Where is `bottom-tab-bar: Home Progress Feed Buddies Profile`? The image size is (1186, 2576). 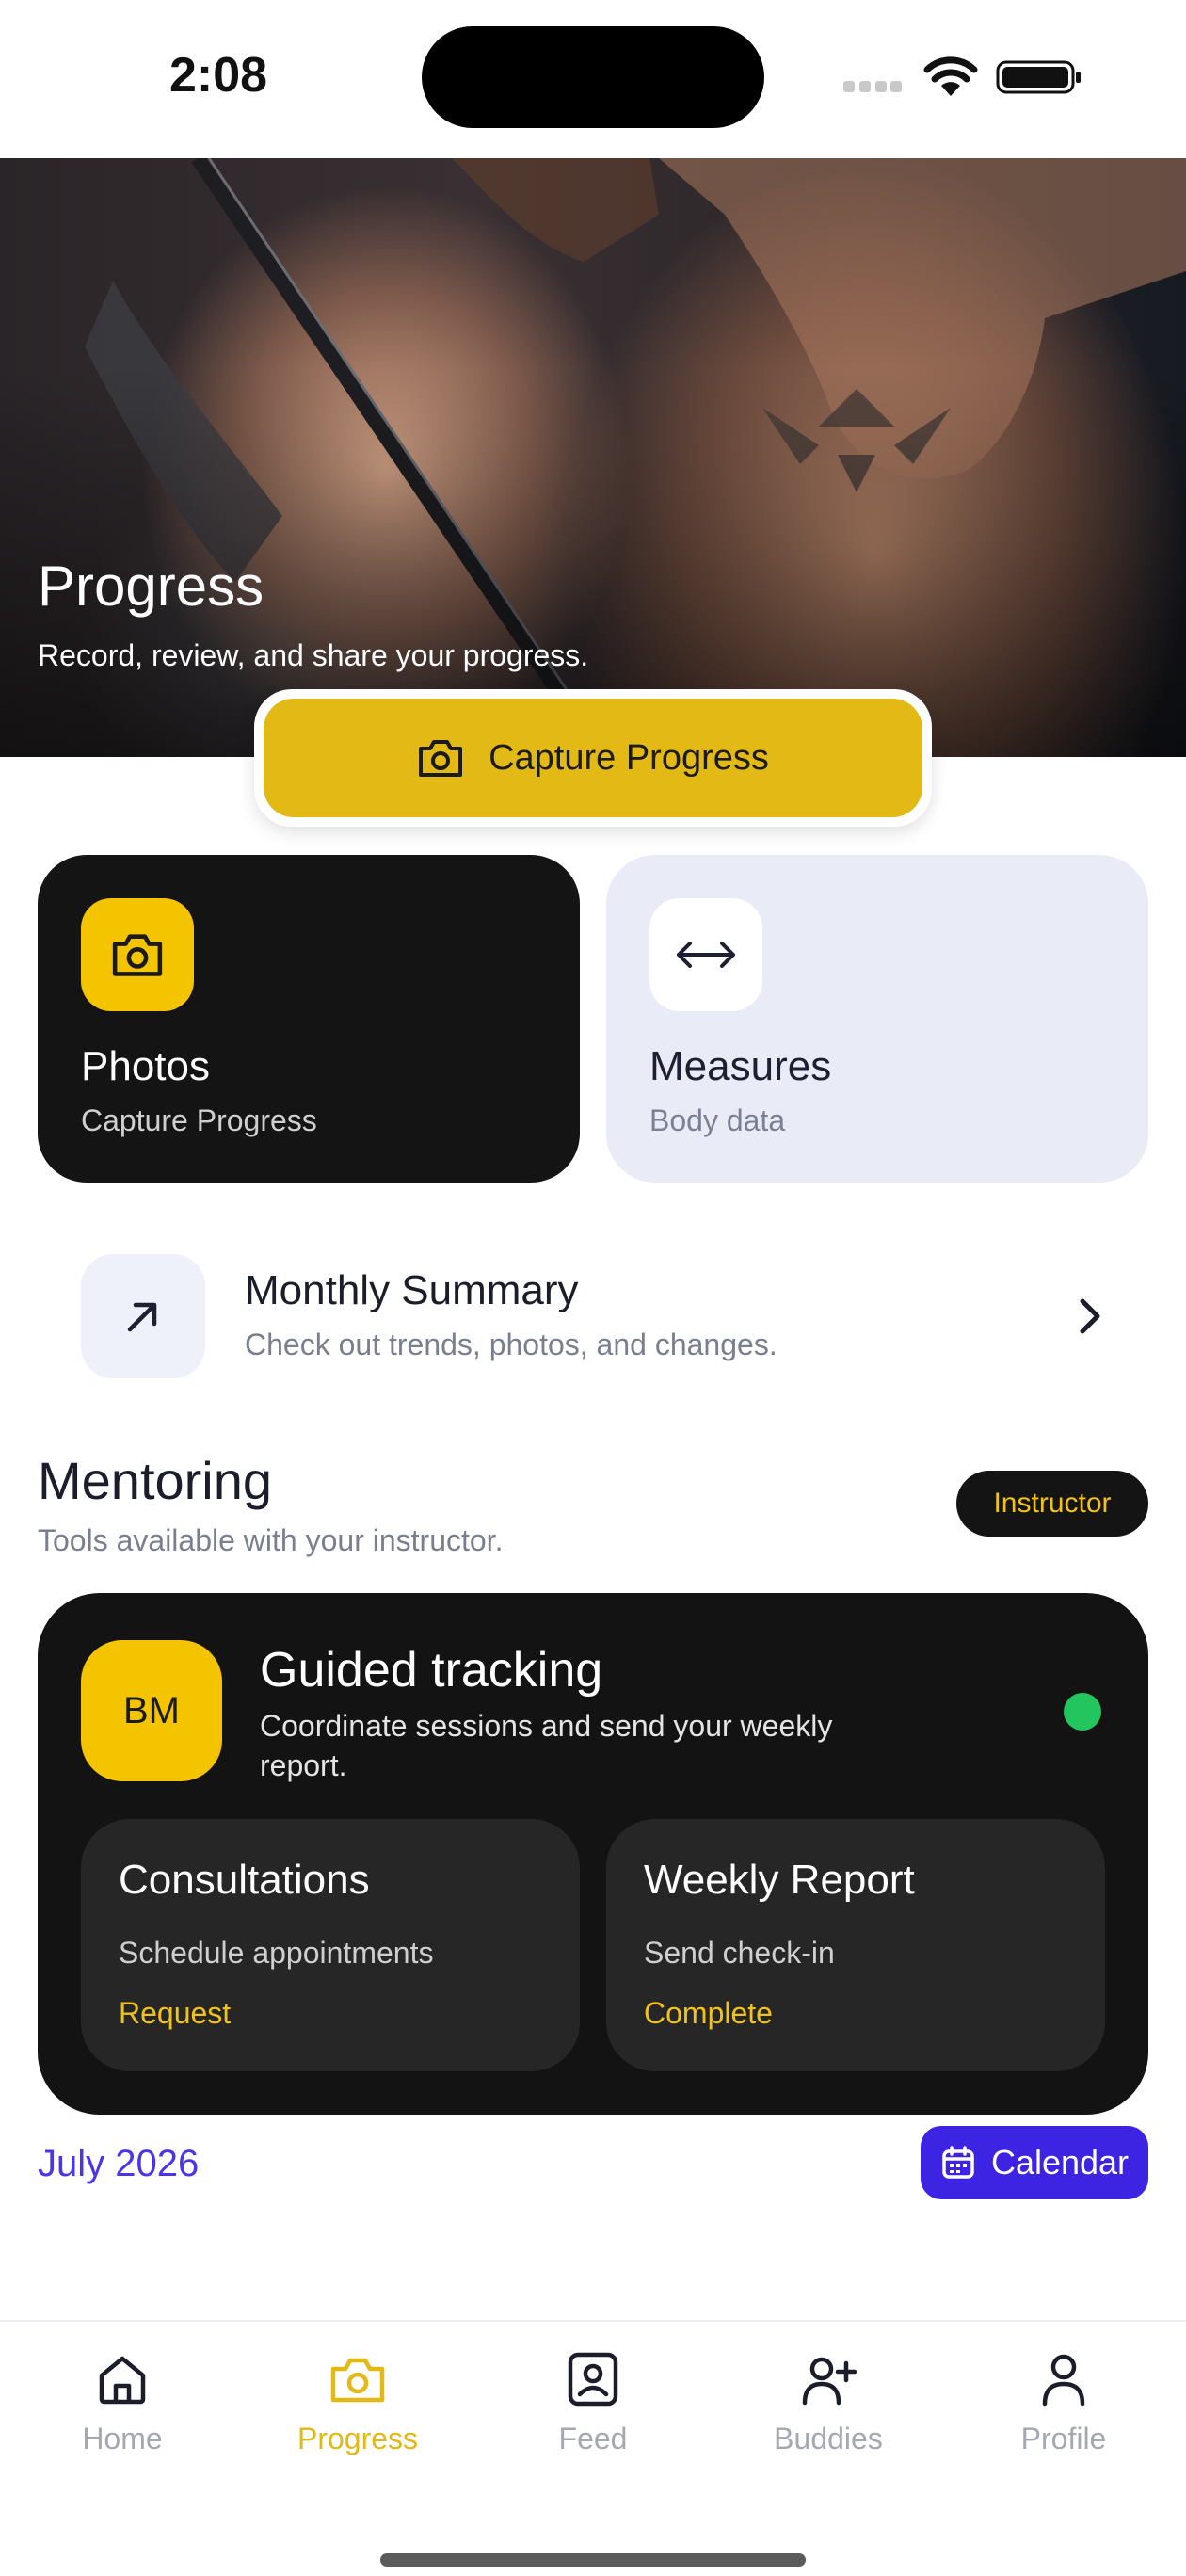
bottom-tab-bar: Home Progress Feed Buddies Profile is located at coordinates (593, 2448).